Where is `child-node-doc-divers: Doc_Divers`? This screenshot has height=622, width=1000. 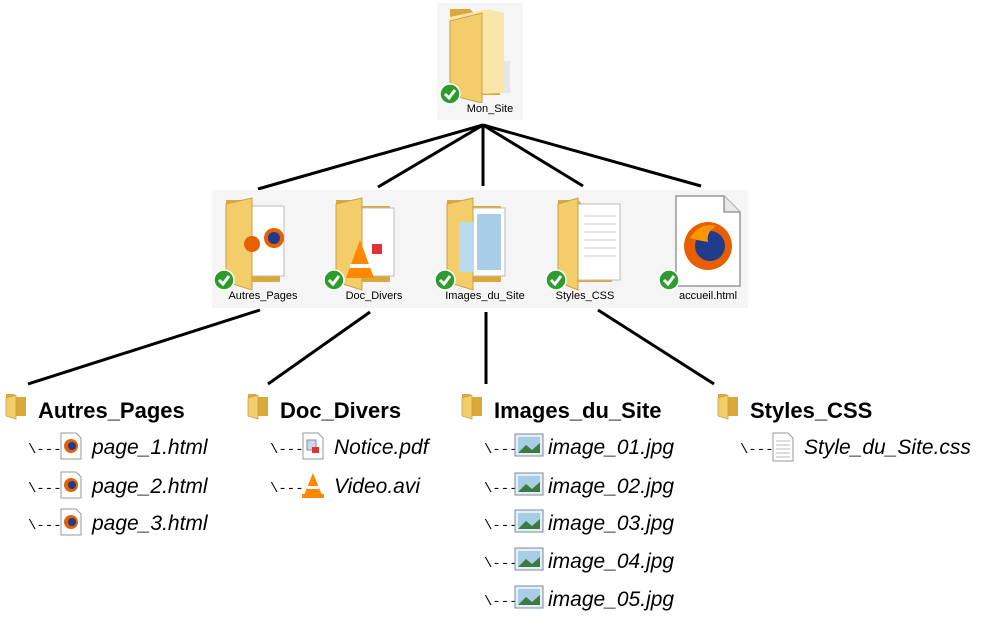 child-node-doc-divers: Doc_Divers is located at coordinates (370, 250).